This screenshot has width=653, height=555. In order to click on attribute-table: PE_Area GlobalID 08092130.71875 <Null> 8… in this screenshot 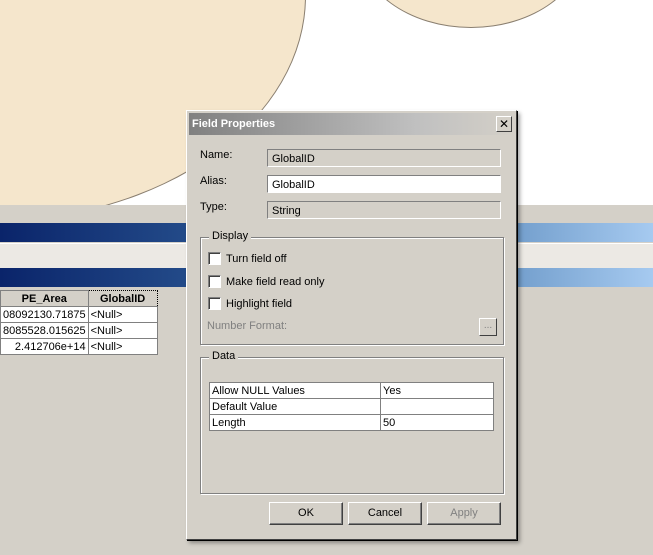, I will do `click(79, 322)`.